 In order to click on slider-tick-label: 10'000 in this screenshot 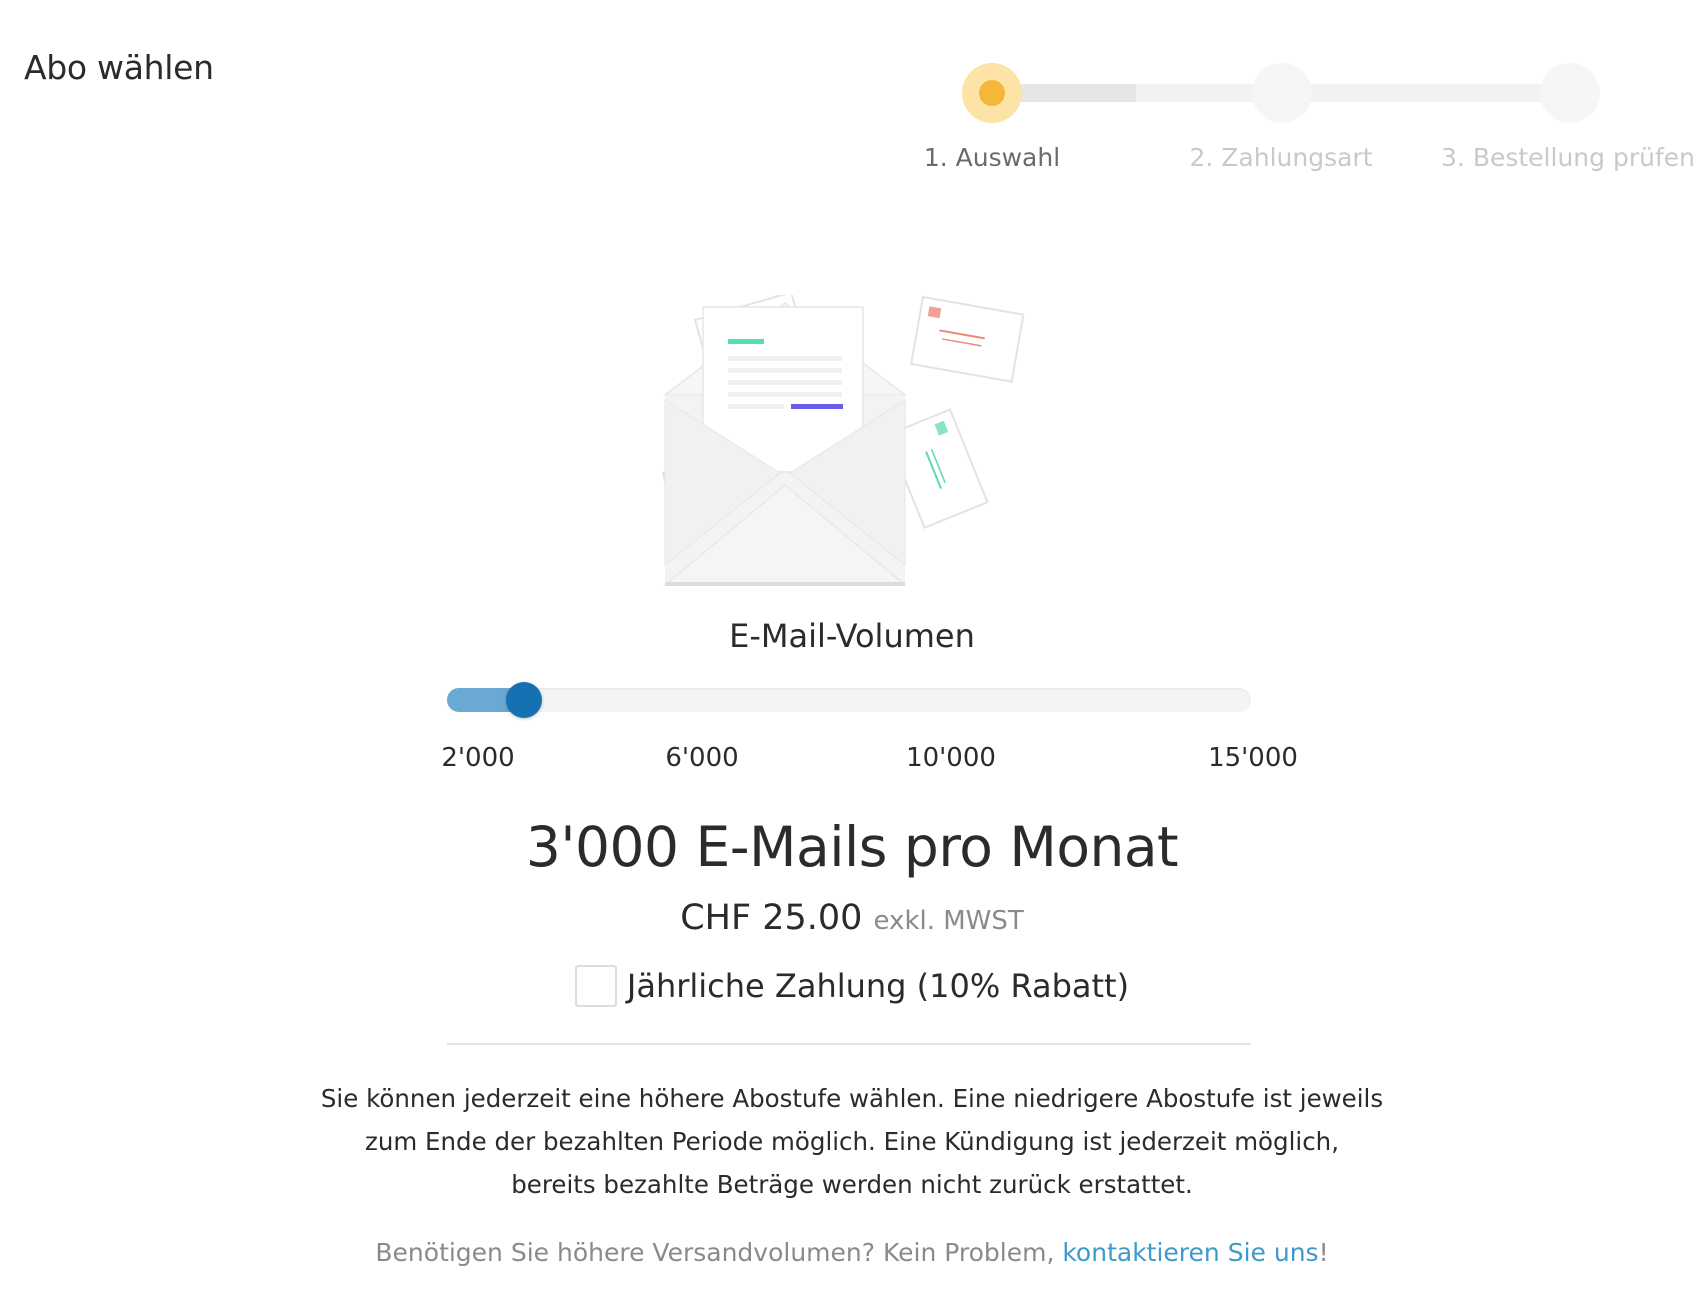, I will do `click(951, 758)`.